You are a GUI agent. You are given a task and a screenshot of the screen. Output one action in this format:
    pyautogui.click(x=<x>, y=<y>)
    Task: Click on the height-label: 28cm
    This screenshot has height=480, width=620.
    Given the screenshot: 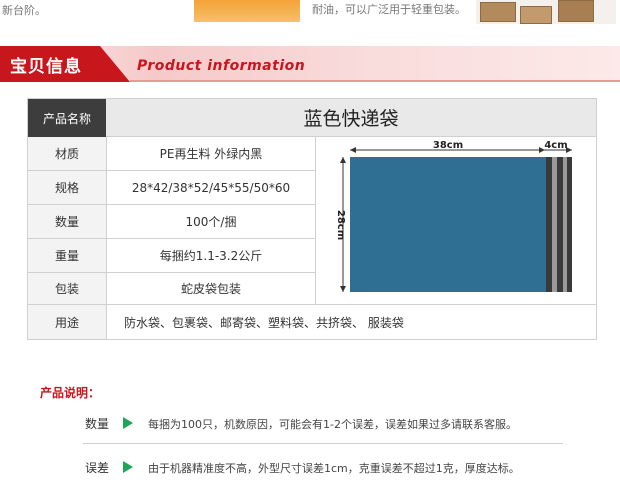 What is the action you would take?
    pyautogui.click(x=340, y=225)
    